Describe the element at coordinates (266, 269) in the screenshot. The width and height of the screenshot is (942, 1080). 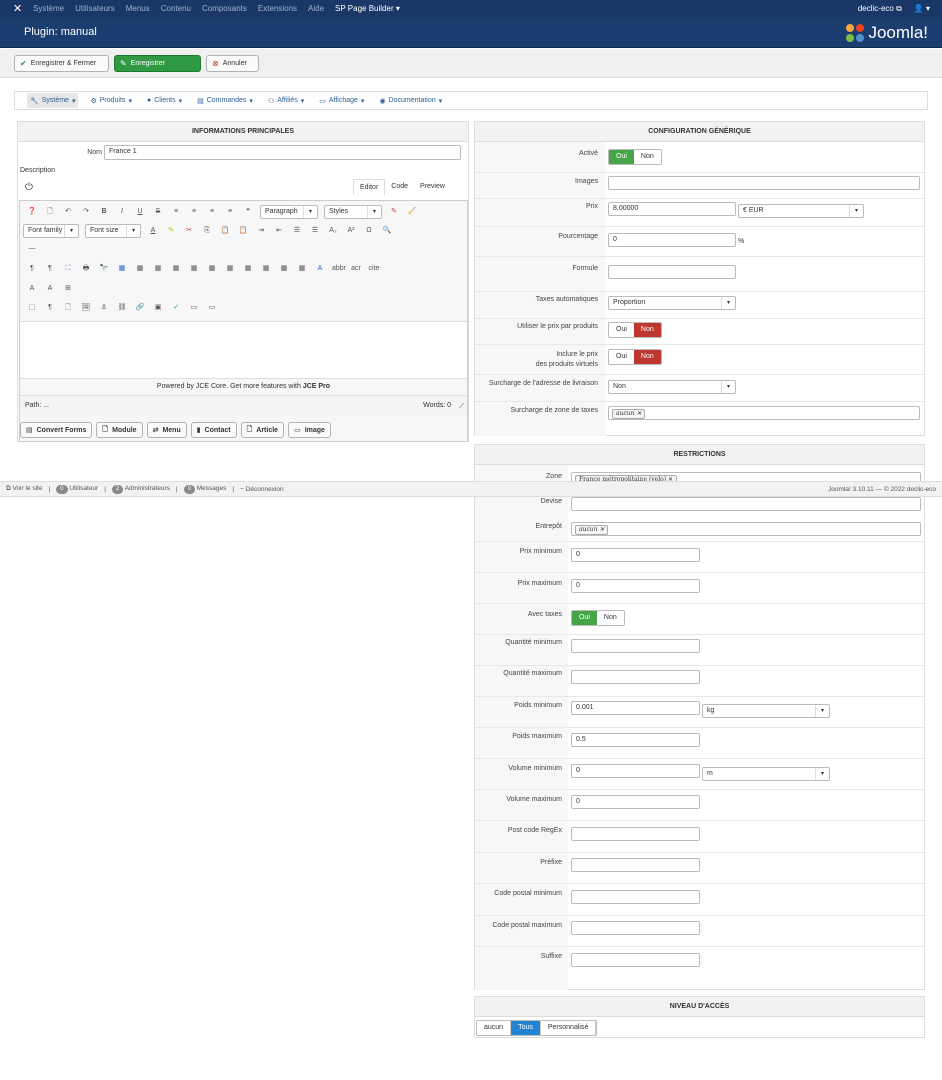
I see `delete-col-icon: ▦` at that location.